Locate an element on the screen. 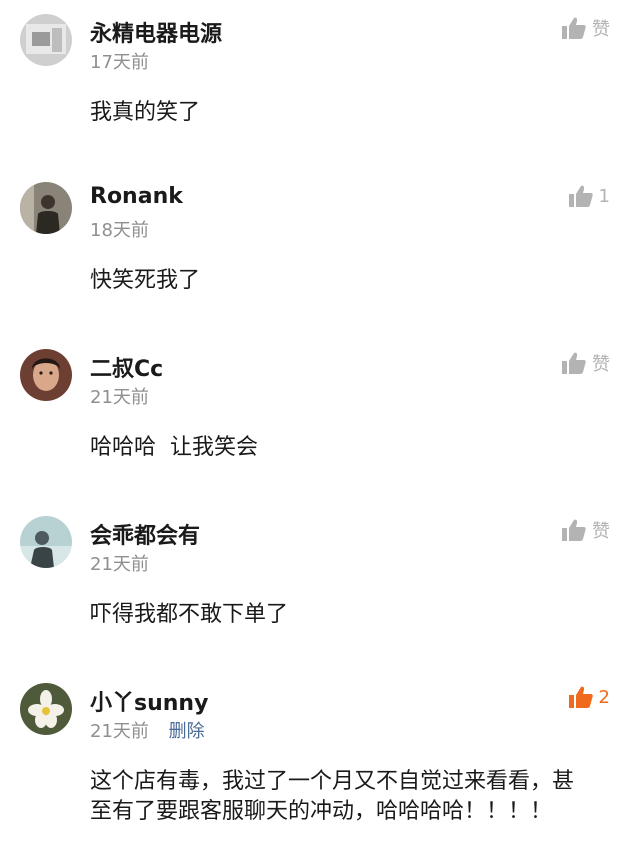  timestamp: 18天前 is located at coordinates (119, 230).